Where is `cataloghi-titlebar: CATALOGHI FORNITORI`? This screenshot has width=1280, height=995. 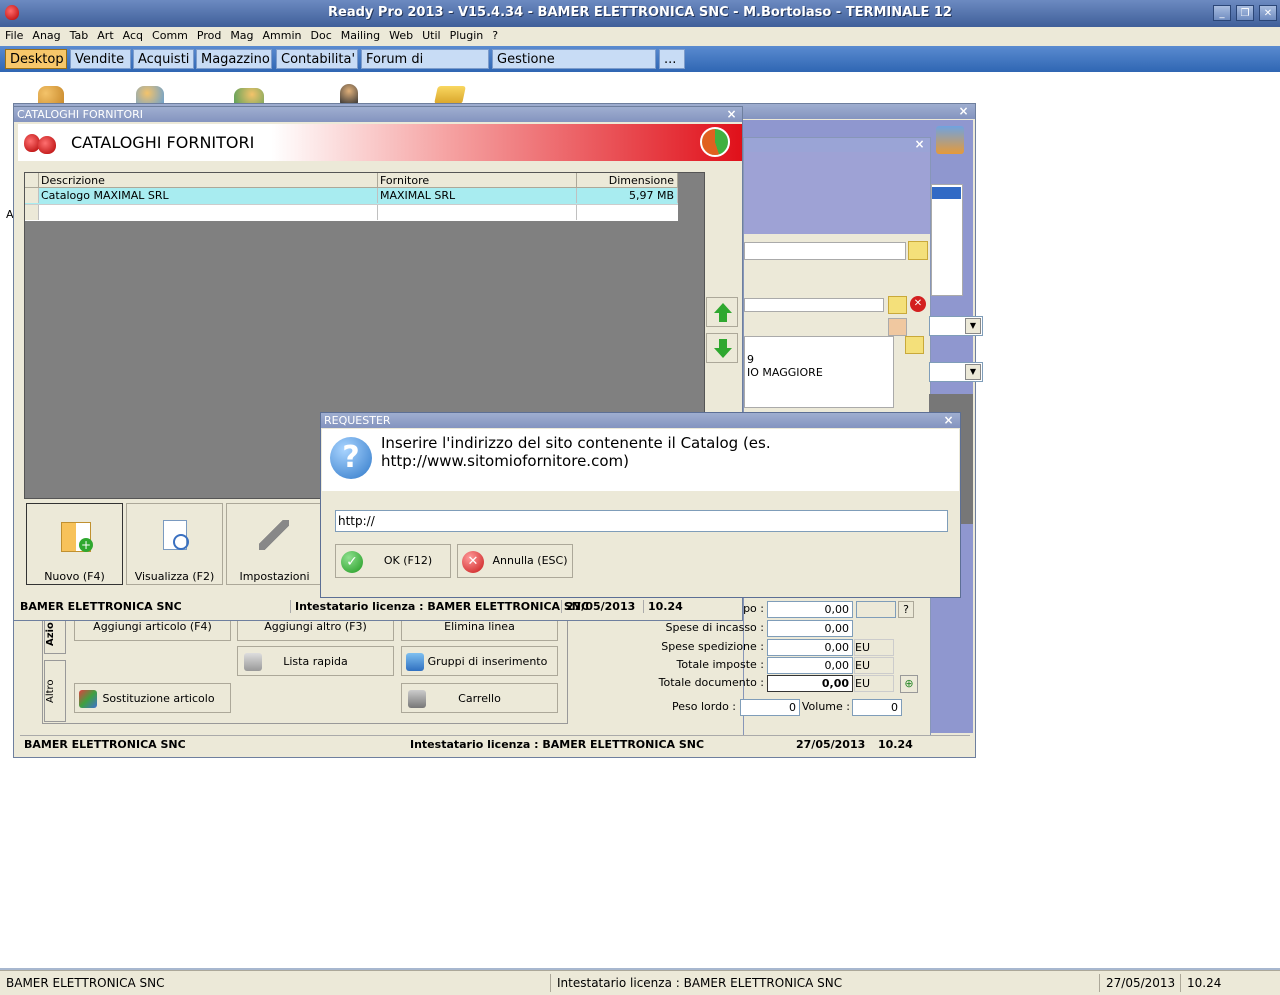 cataloghi-titlebar: CATALOGHI FORNITORI is located at coordinates (378, 114).